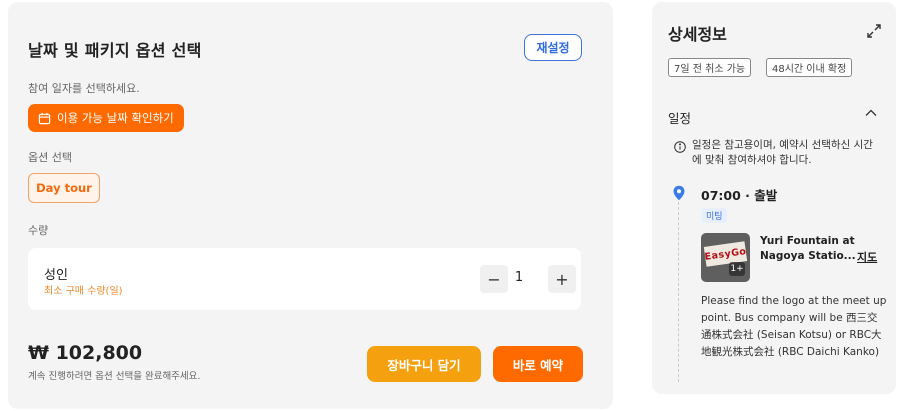 The image size is (900, 411). What do you see at coordinates (304, 279) in the screenshot?
I see `quantity-card: 성인 최소 구매 수량(일) − 1 +` at bounding box center [304, 279].